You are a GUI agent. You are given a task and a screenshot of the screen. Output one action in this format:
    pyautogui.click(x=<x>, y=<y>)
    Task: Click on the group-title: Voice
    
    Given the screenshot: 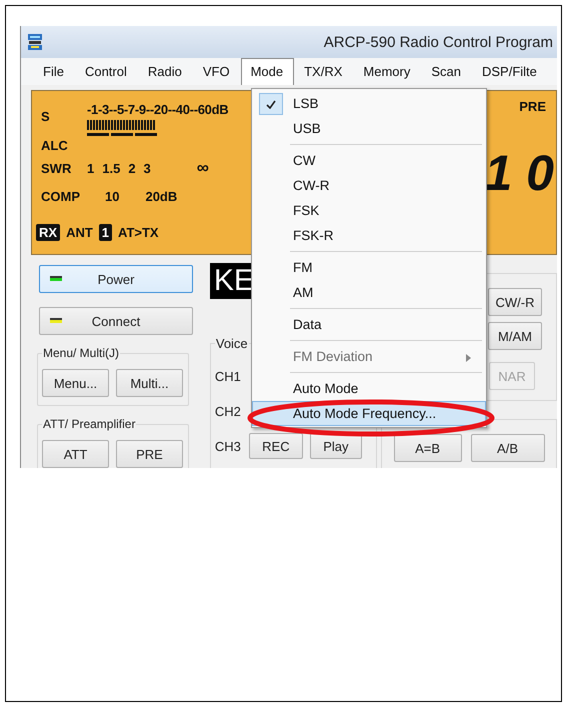 What is the action you would take?
    pyautogui.click(x=231, y=343)
    